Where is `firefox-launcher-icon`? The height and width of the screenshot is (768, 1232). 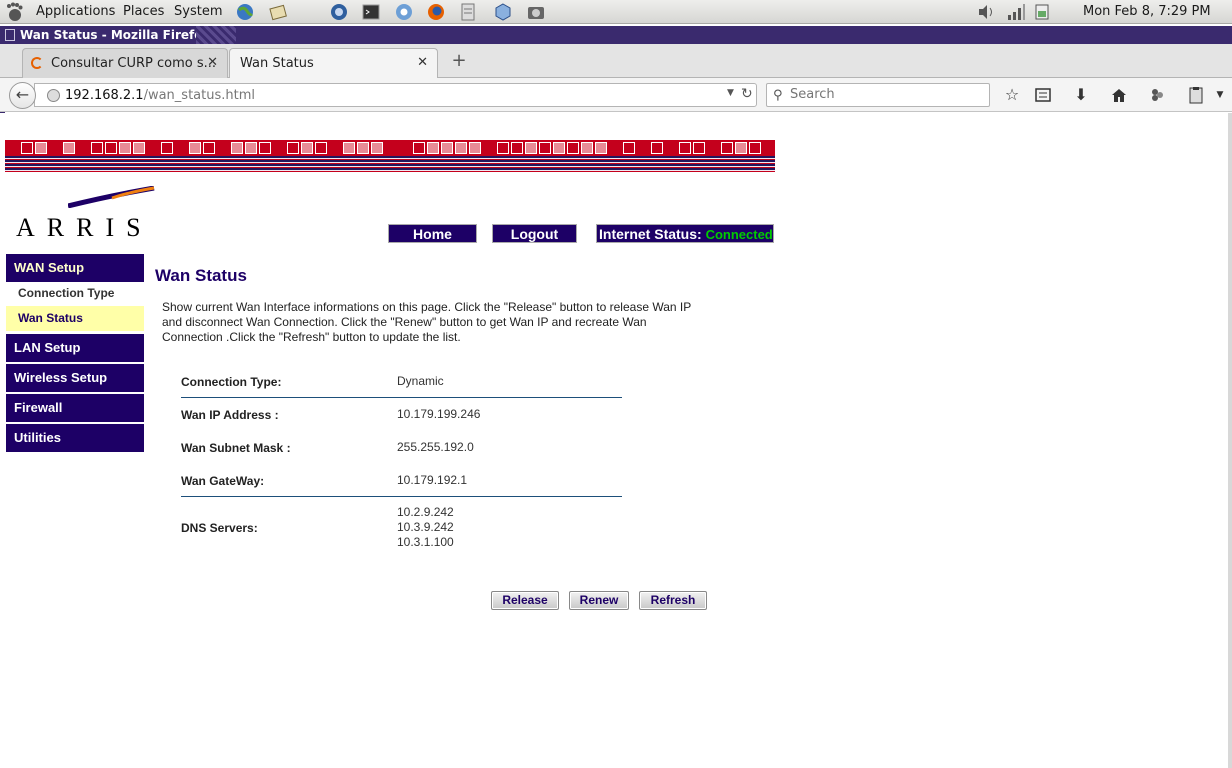 firefox-launcher-icon is located at coordinates (436, 12).